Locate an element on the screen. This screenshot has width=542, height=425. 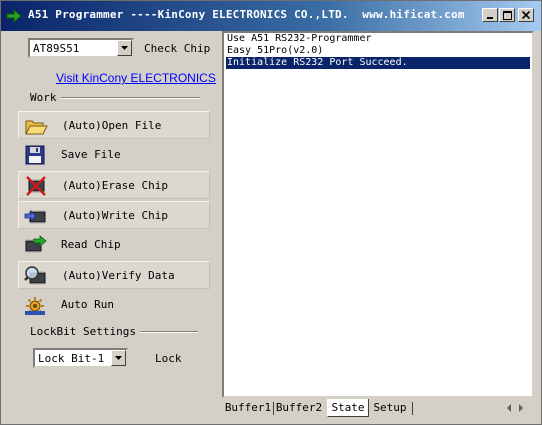
verify-chip-icon is located at coordinates (35, 275).